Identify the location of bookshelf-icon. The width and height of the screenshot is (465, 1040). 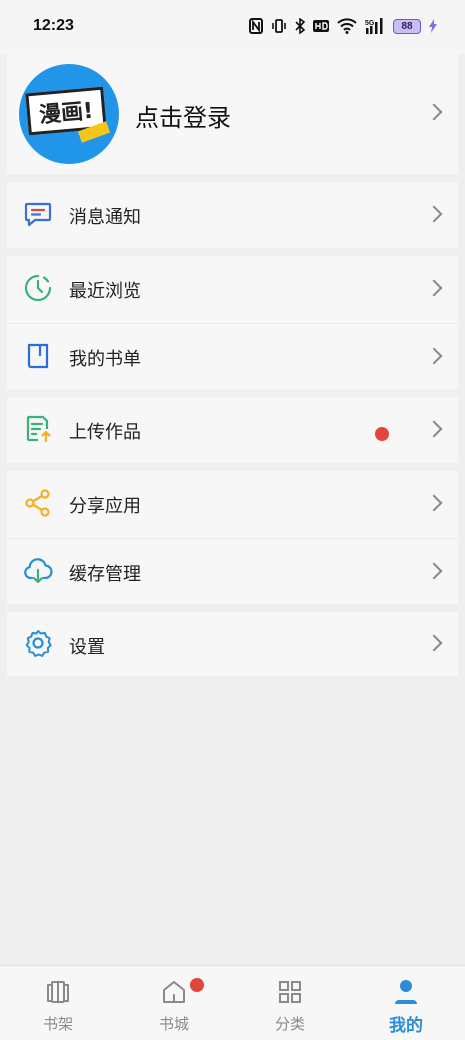
(58, 992).